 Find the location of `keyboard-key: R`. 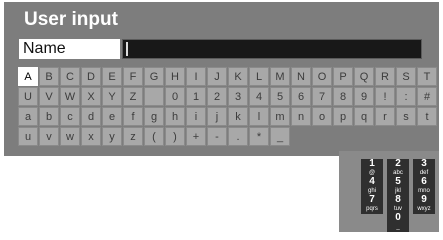

keyboard-key: R is located at coordinates (385, 76).